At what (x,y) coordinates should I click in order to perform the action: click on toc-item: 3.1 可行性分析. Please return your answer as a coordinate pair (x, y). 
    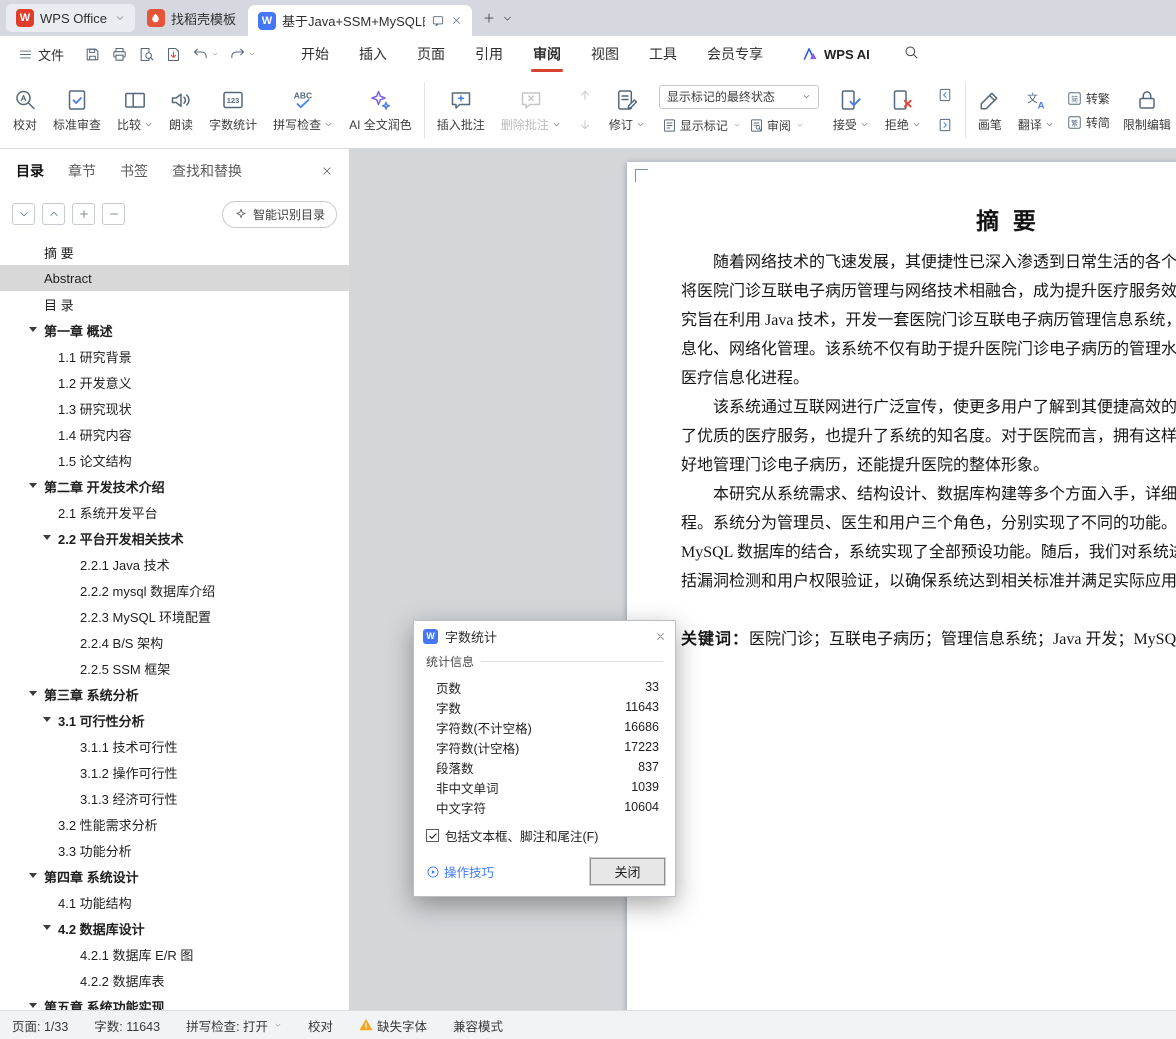
    Looking at the image, I should click on (174, 720).